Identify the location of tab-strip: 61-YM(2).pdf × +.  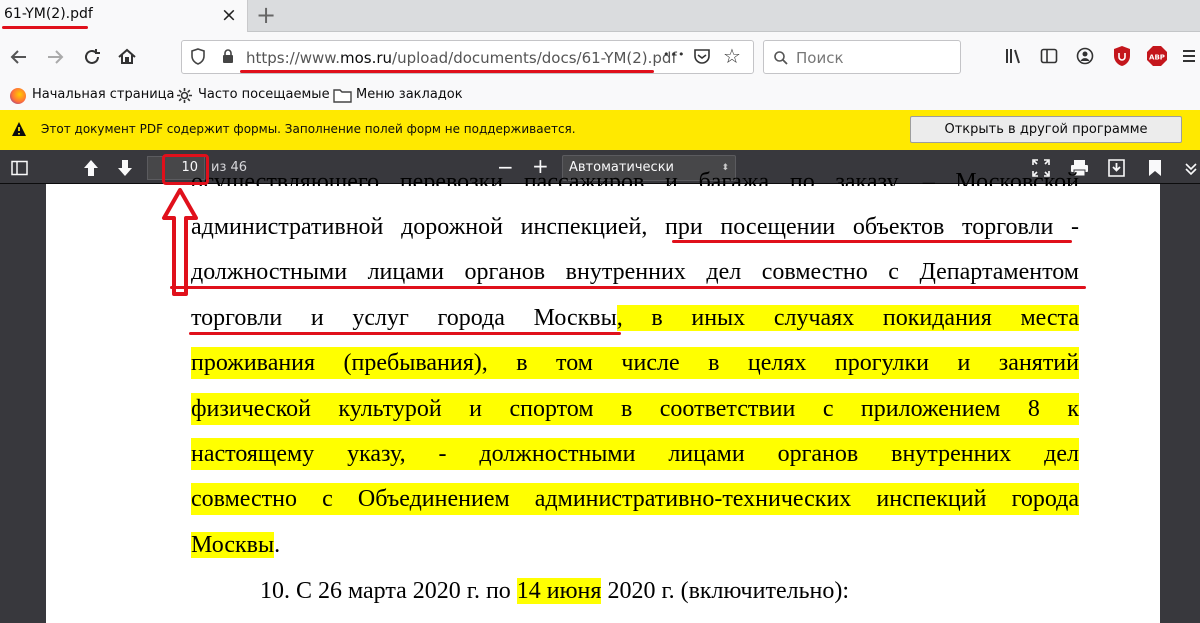
(600, 16).